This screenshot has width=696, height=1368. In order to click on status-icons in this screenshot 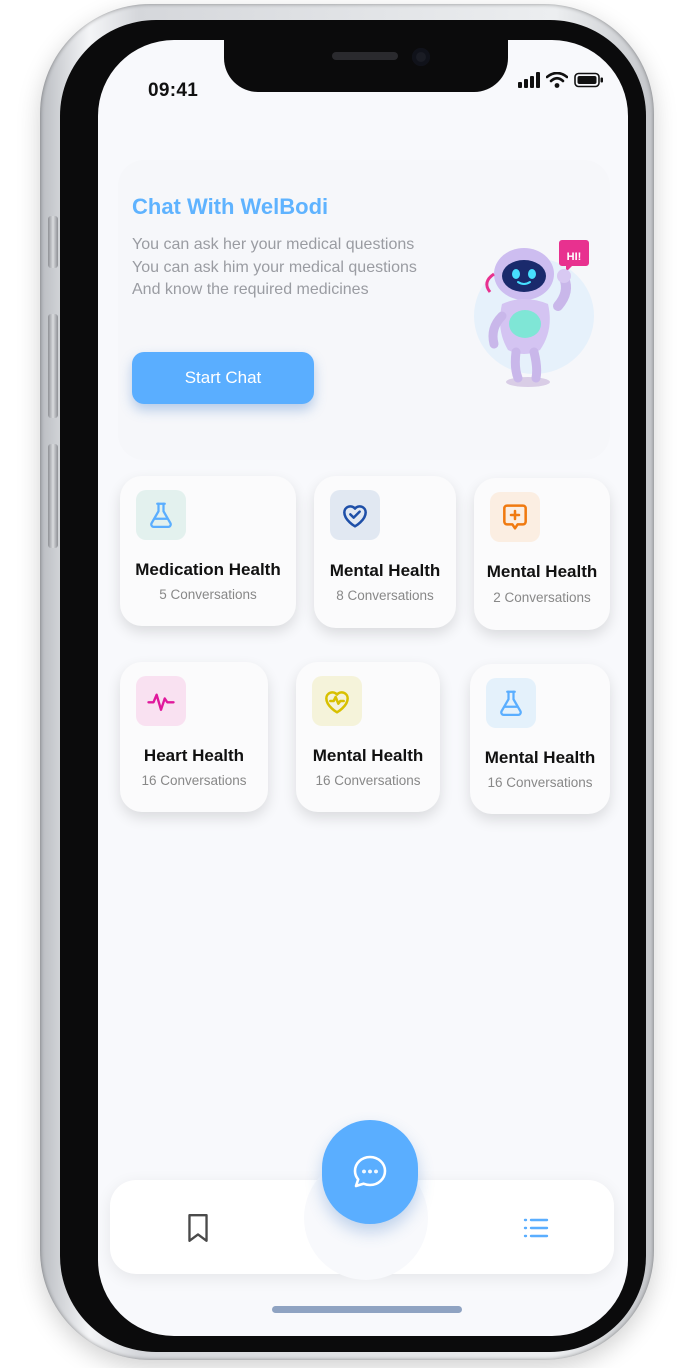, I will do `click(561, 80)`.